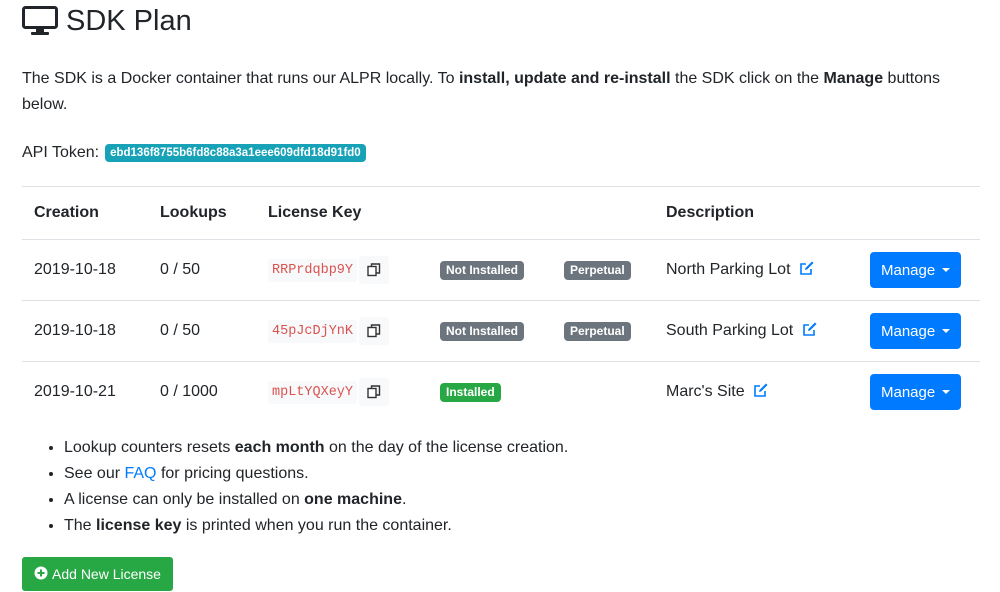  I want to click on license-key-group: mpLtYQXeyY, so click(329, 392).